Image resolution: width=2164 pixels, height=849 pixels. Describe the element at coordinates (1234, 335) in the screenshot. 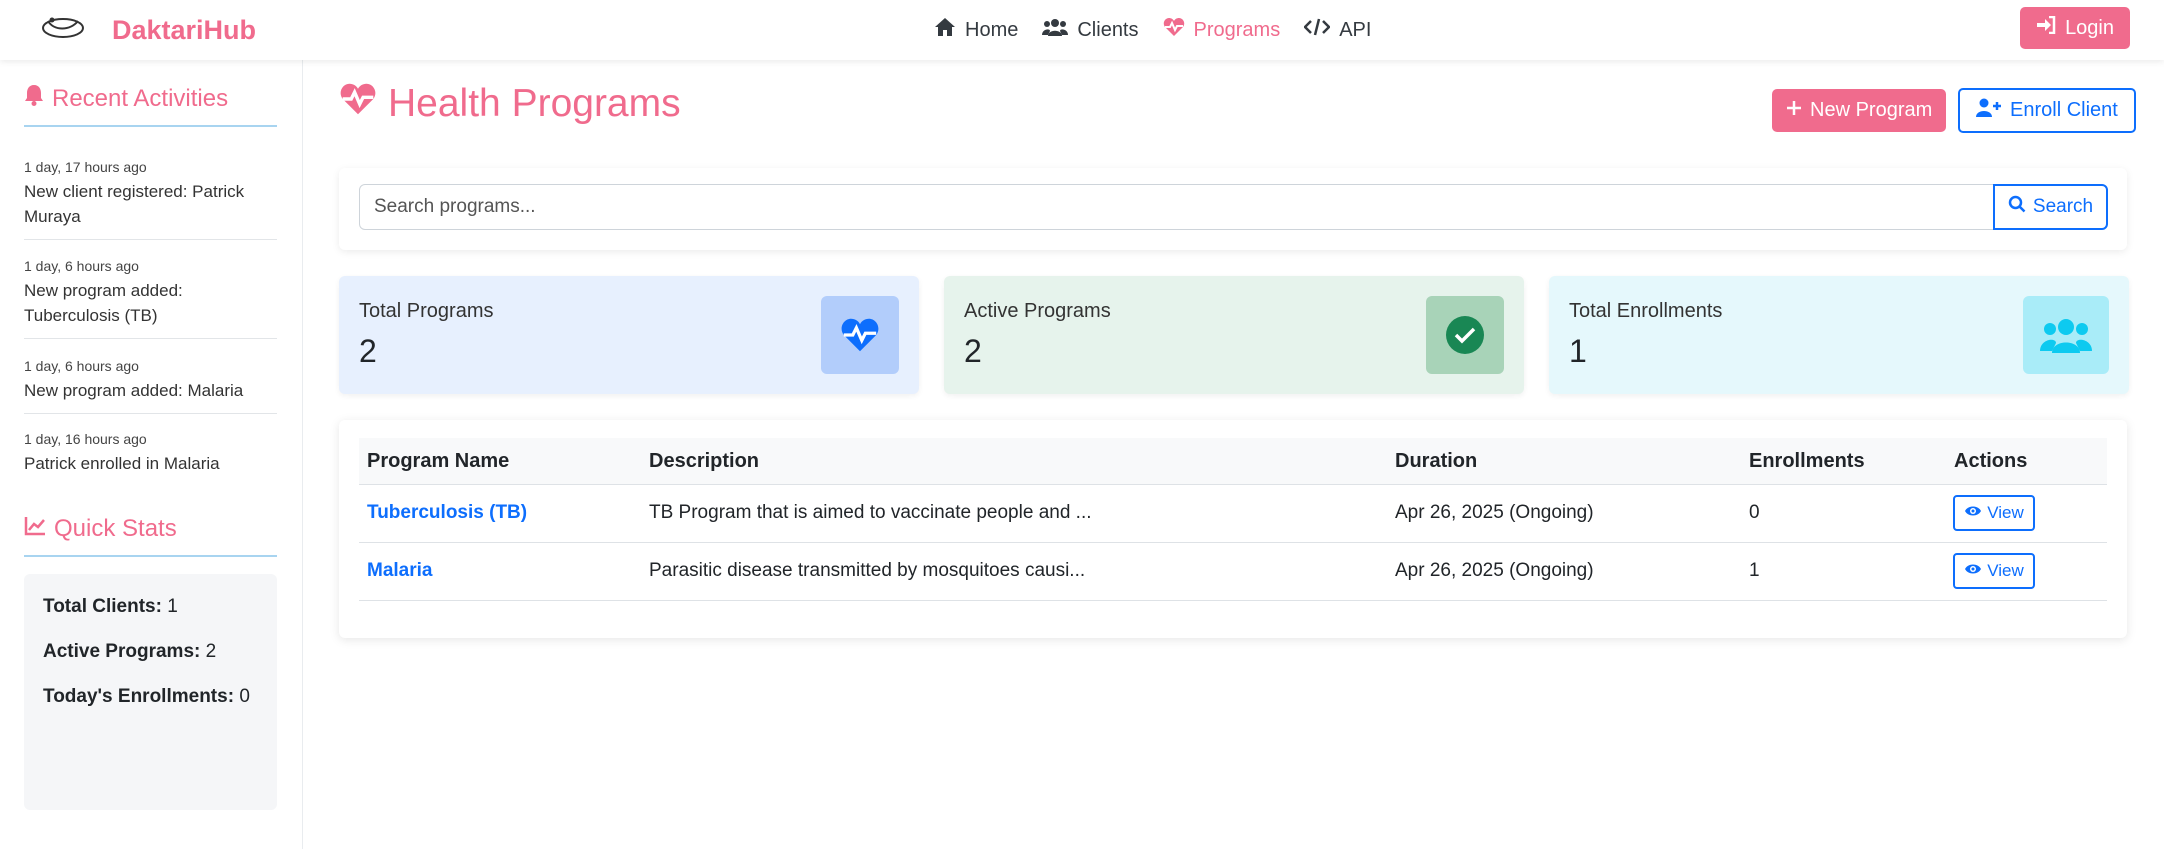

I see `stat-card-active-programs: Active Programs 2` at that location.